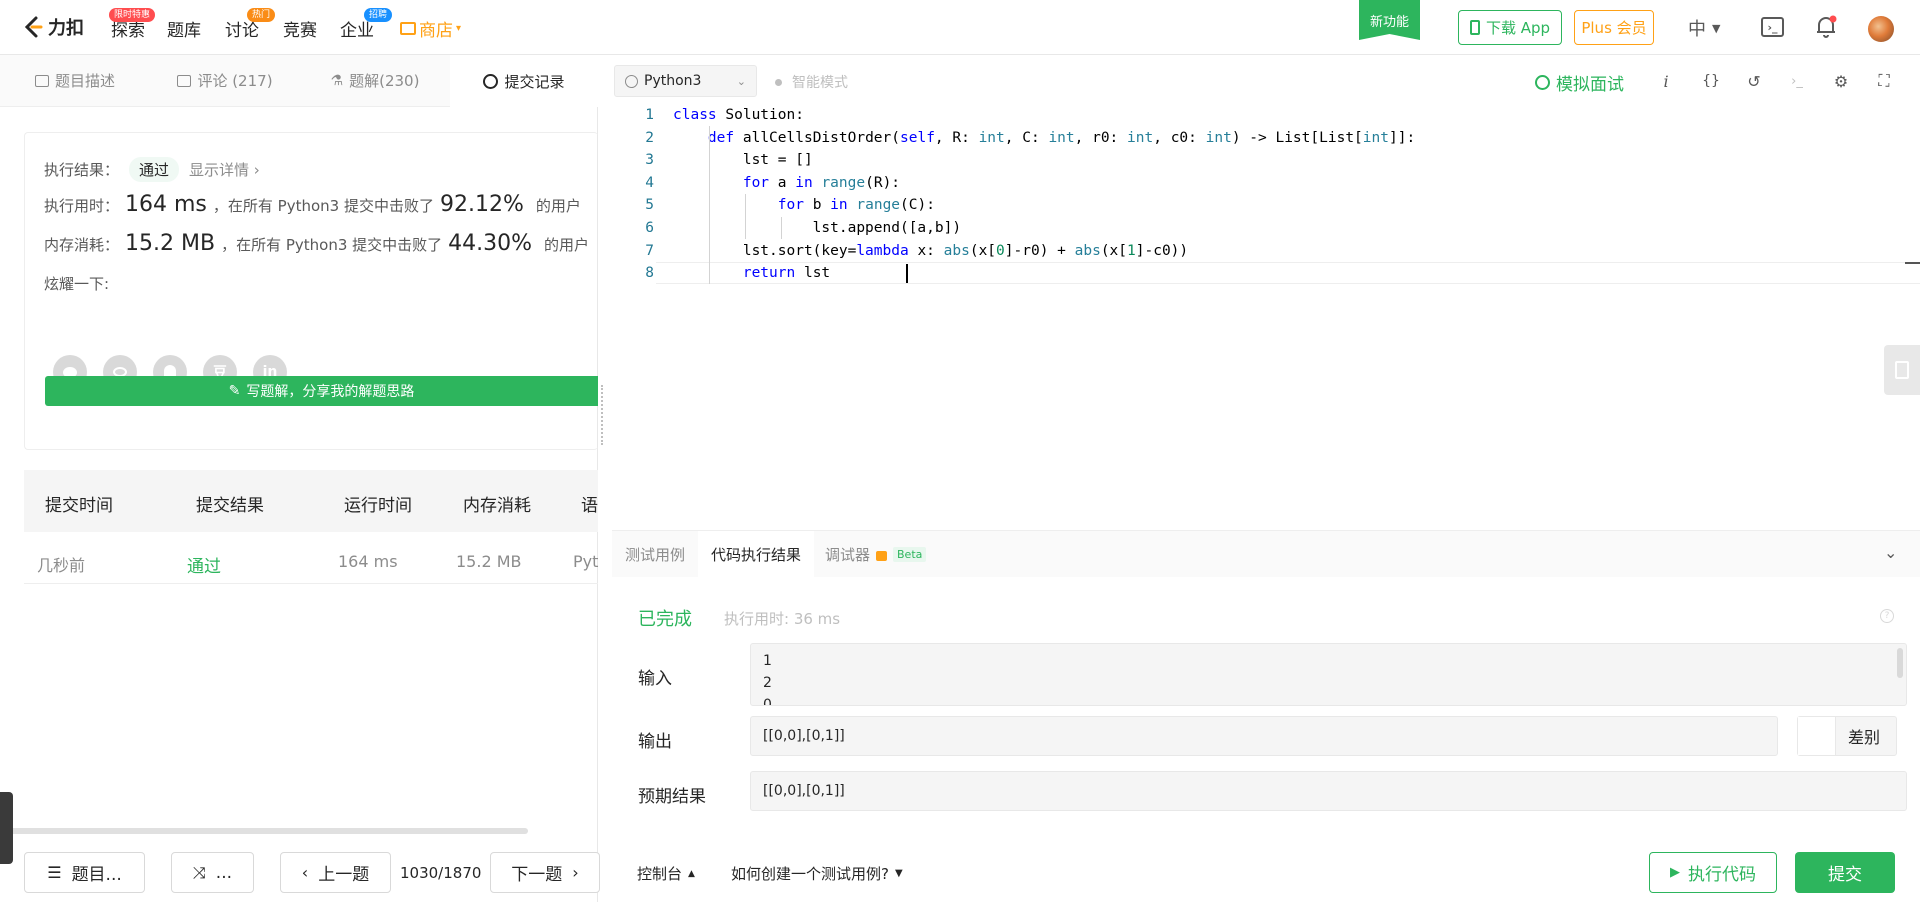 The height and width of the screenshot is (902, 1920). What do you see at coordinates (1817, 736) in the screenshot?
I see `diff-checkbox` at bounding box center [1817, 736].